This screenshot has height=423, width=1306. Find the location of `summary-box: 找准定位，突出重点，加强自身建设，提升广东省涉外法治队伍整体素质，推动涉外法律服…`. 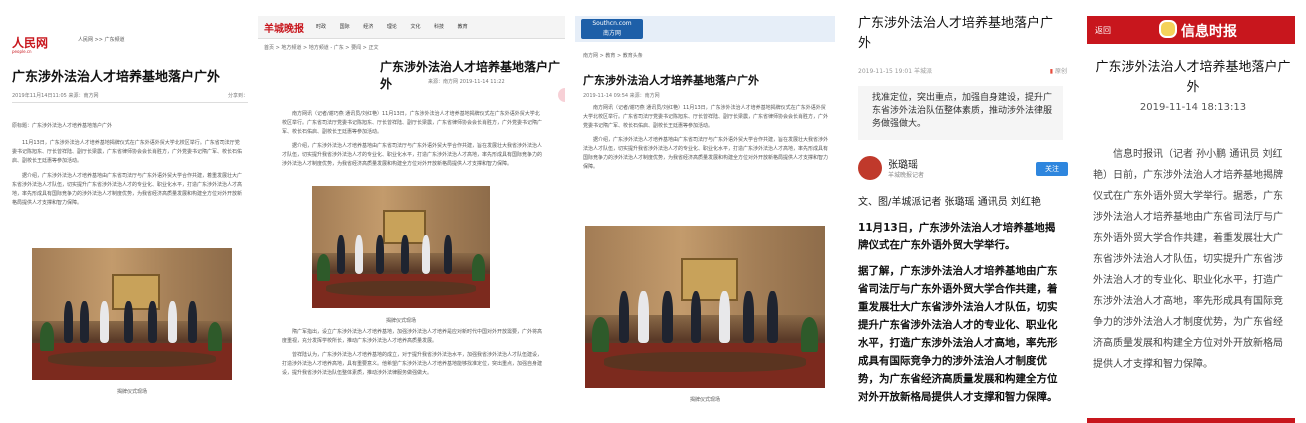

summary-box: 找准定位，突出重点，加强自身建设，提升广东省涉外法治队伍整体素质，推动涉外法律服… is located at coordinates (960, 113).